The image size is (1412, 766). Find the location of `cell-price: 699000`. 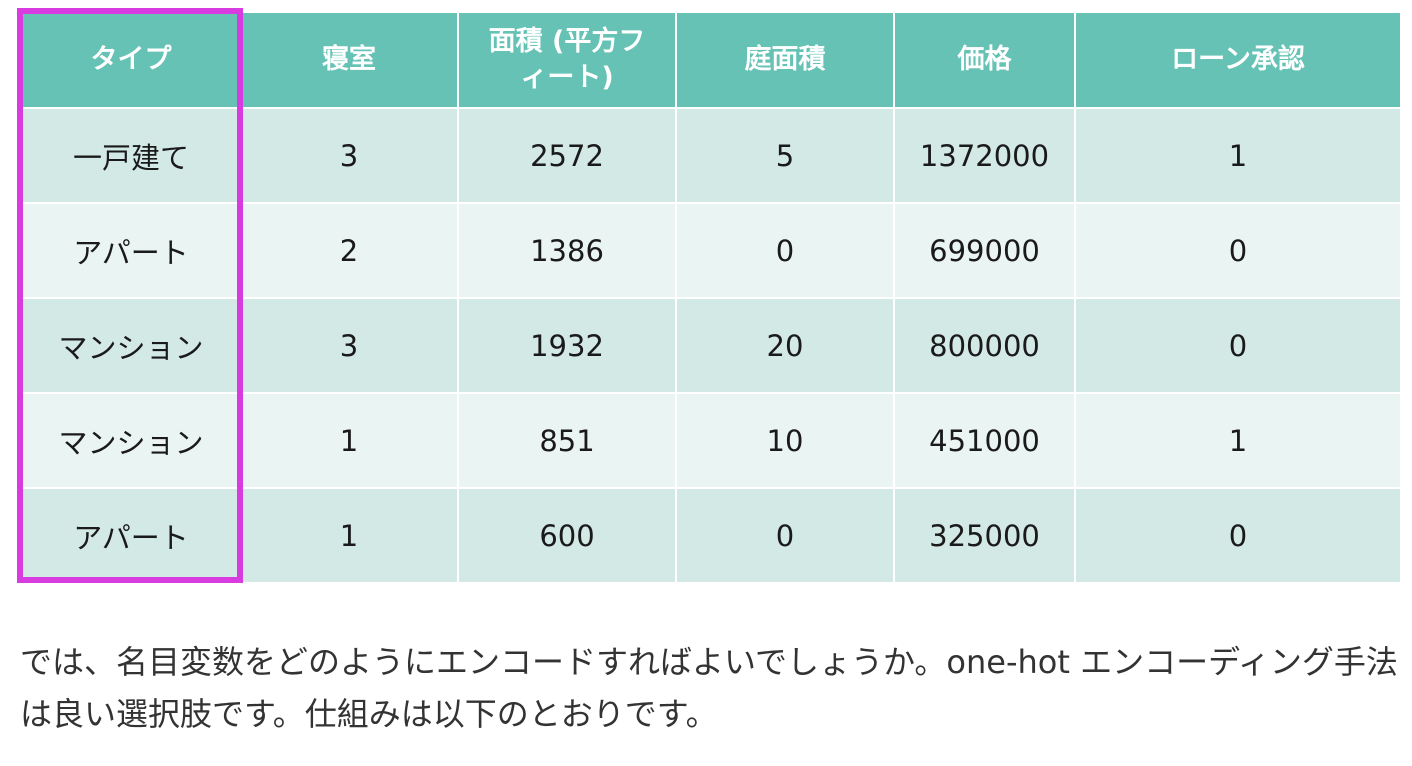

cell-price: 699000 is located at coordinates (984, 250).